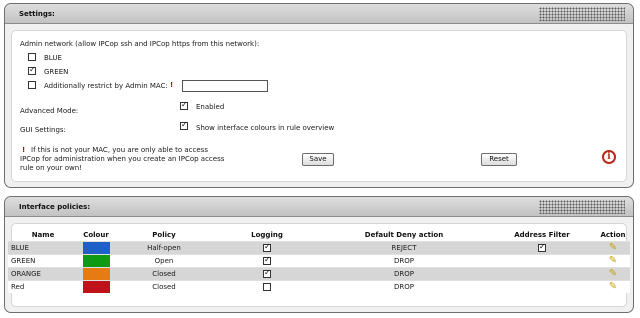 The width and height of the screenshot is (640, 318). What do you see at coordinates (32, 57) in the screenshot?
I see `blue-checkbox` at bounding box center [32, 57].